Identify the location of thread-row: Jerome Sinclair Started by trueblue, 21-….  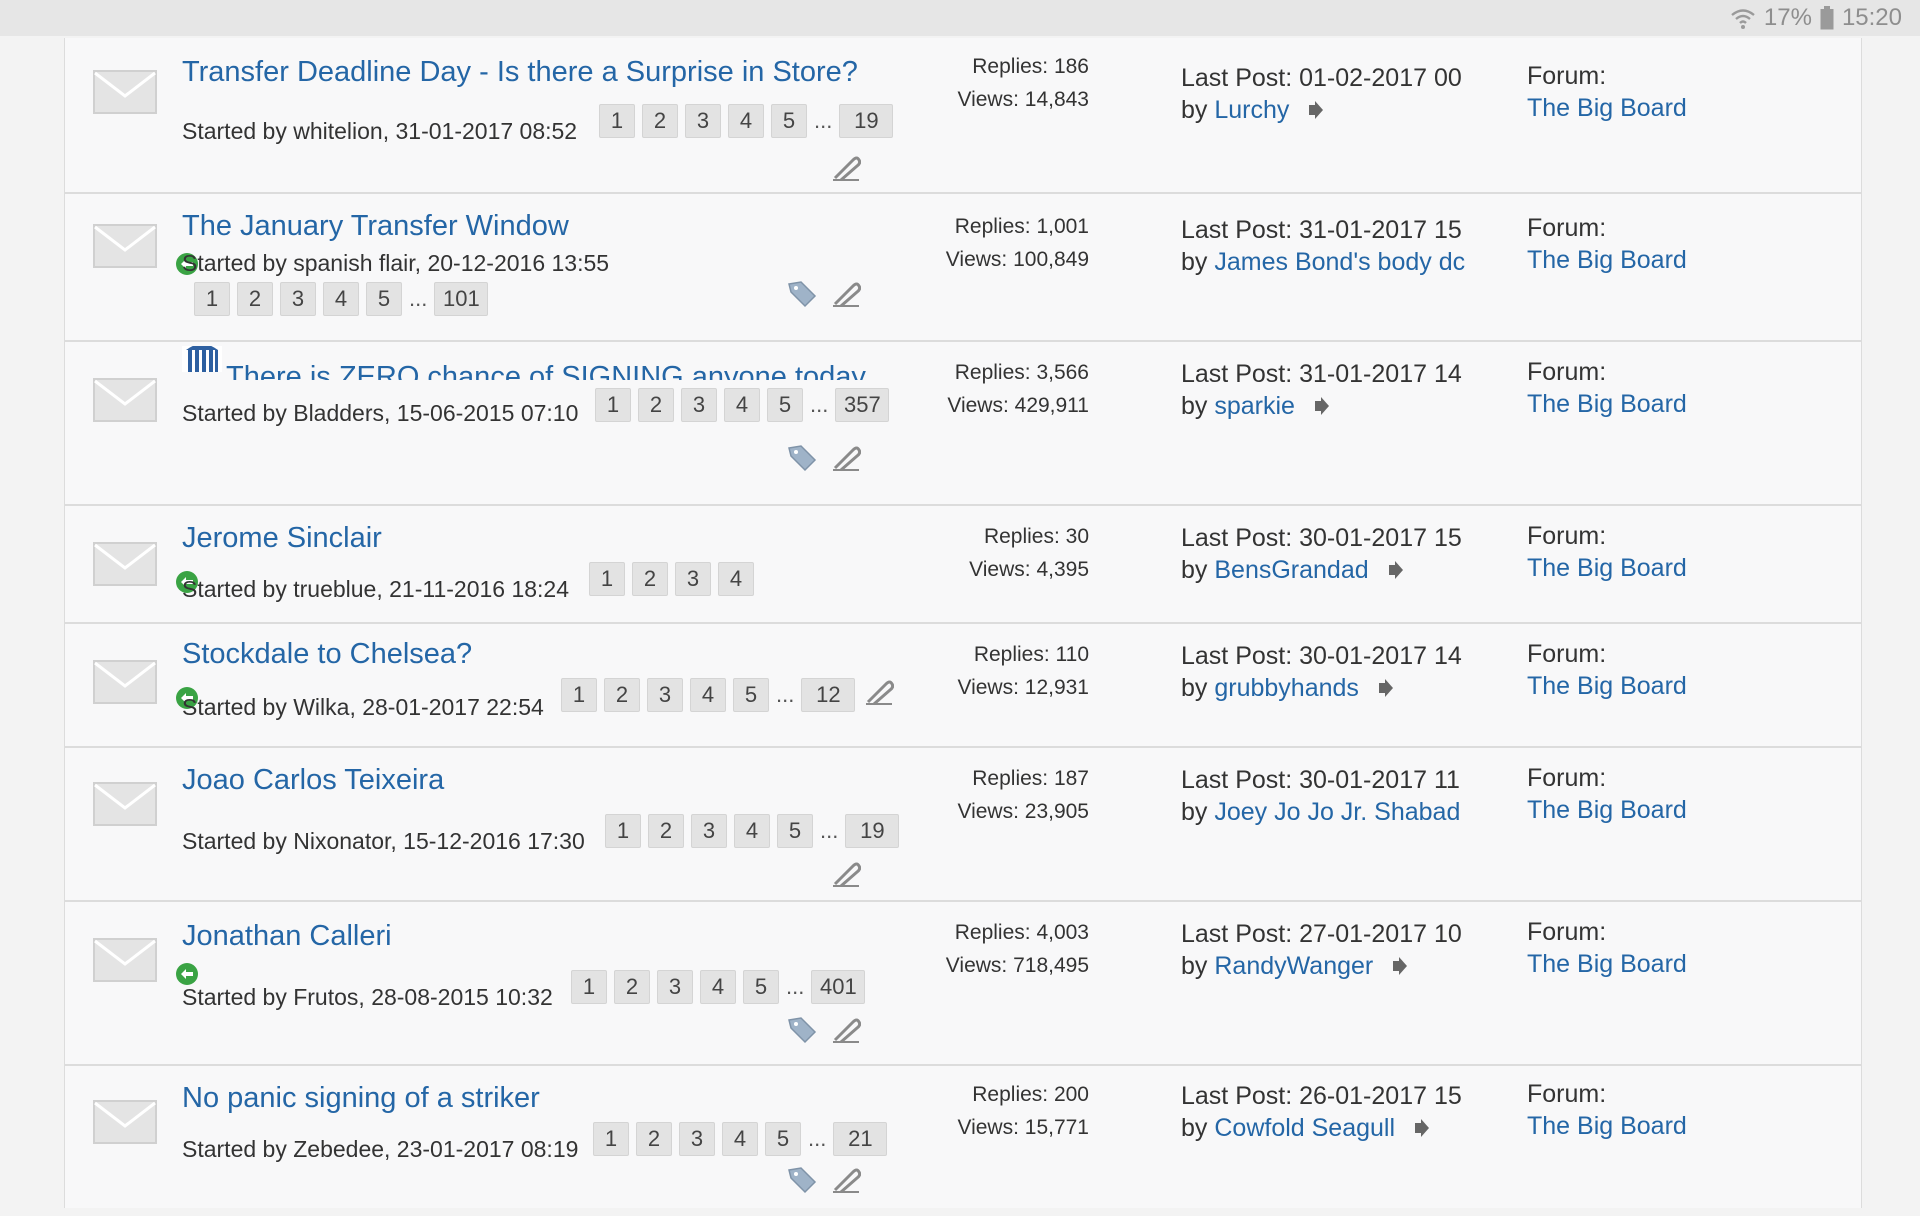
(963, 565).